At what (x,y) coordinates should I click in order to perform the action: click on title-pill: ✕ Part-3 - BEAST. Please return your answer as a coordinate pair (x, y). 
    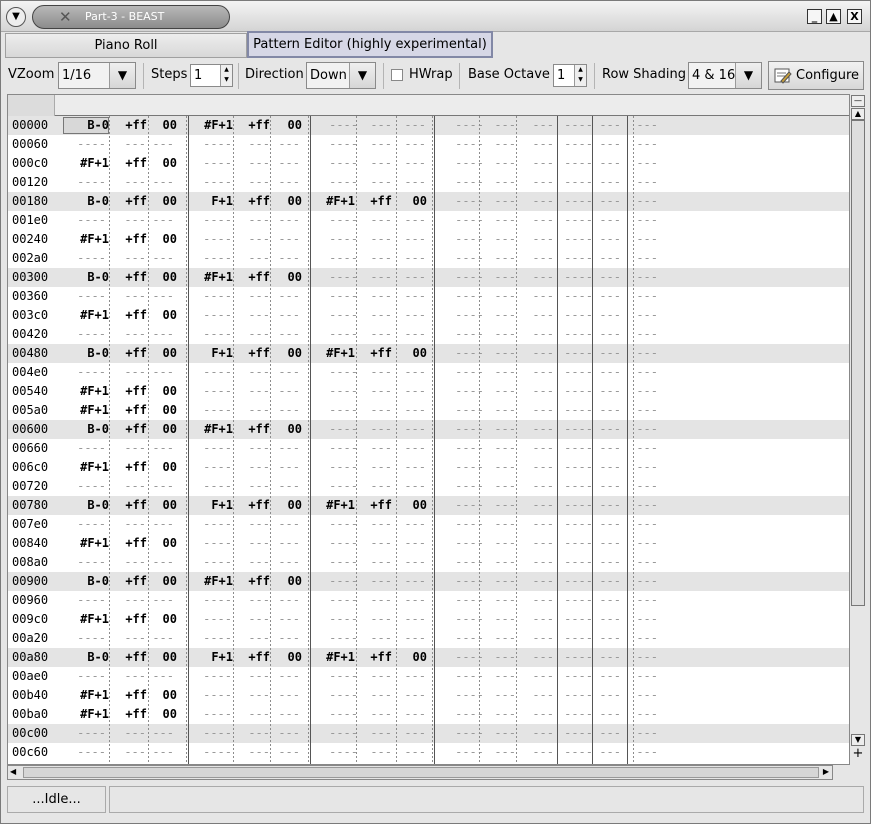
    Looking at the image, I should click on (131, 17).